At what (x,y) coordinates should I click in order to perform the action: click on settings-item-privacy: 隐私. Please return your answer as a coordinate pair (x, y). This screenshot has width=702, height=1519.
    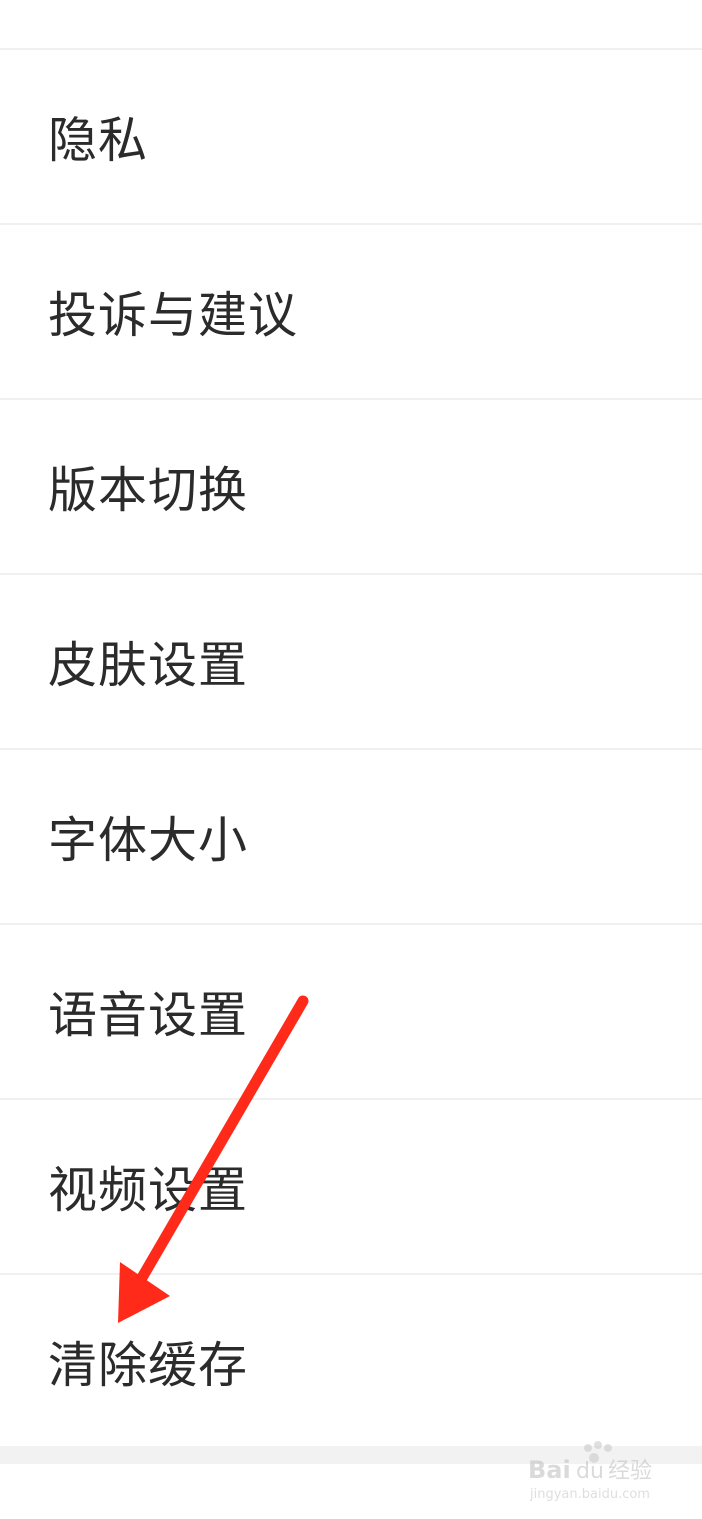
    Looking at the image, I should click on (351, 137).